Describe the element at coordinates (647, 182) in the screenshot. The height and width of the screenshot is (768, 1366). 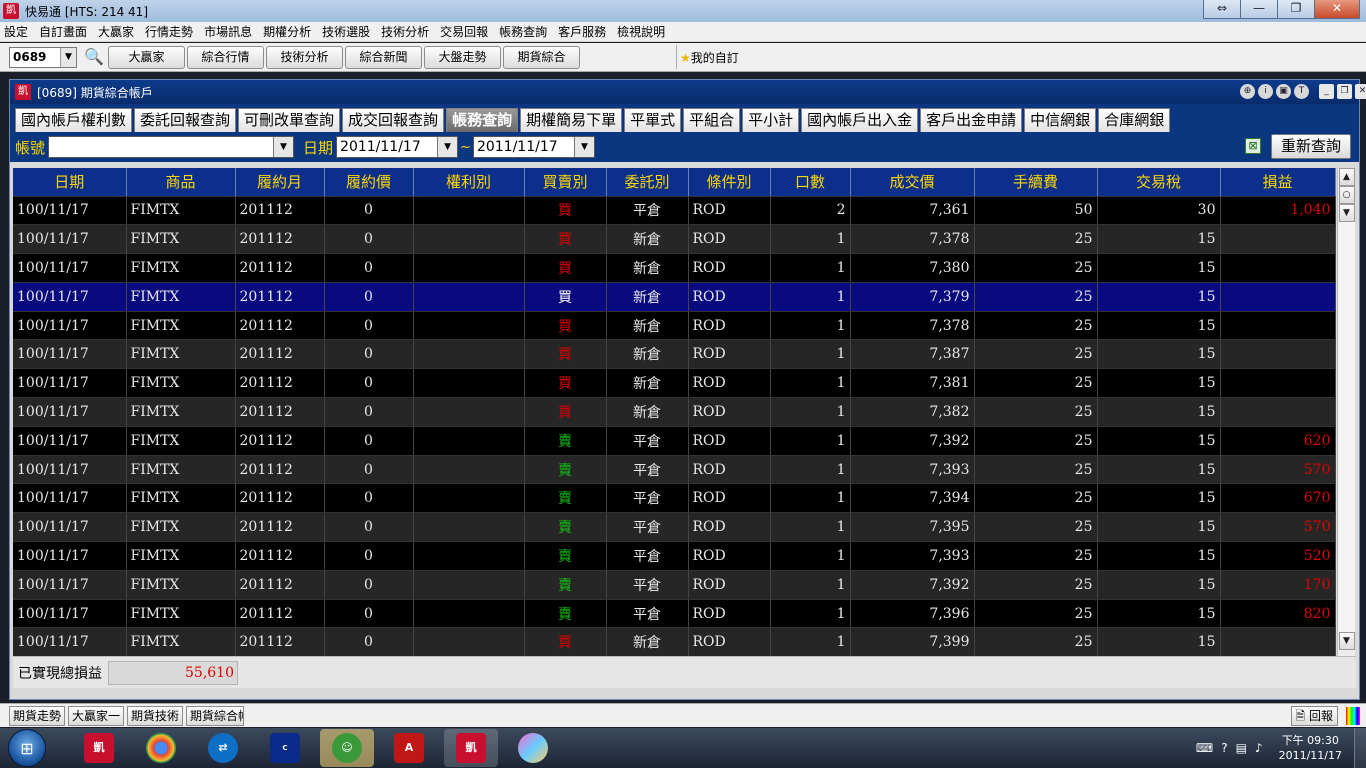
I see `column-header: 委託別` at that location.